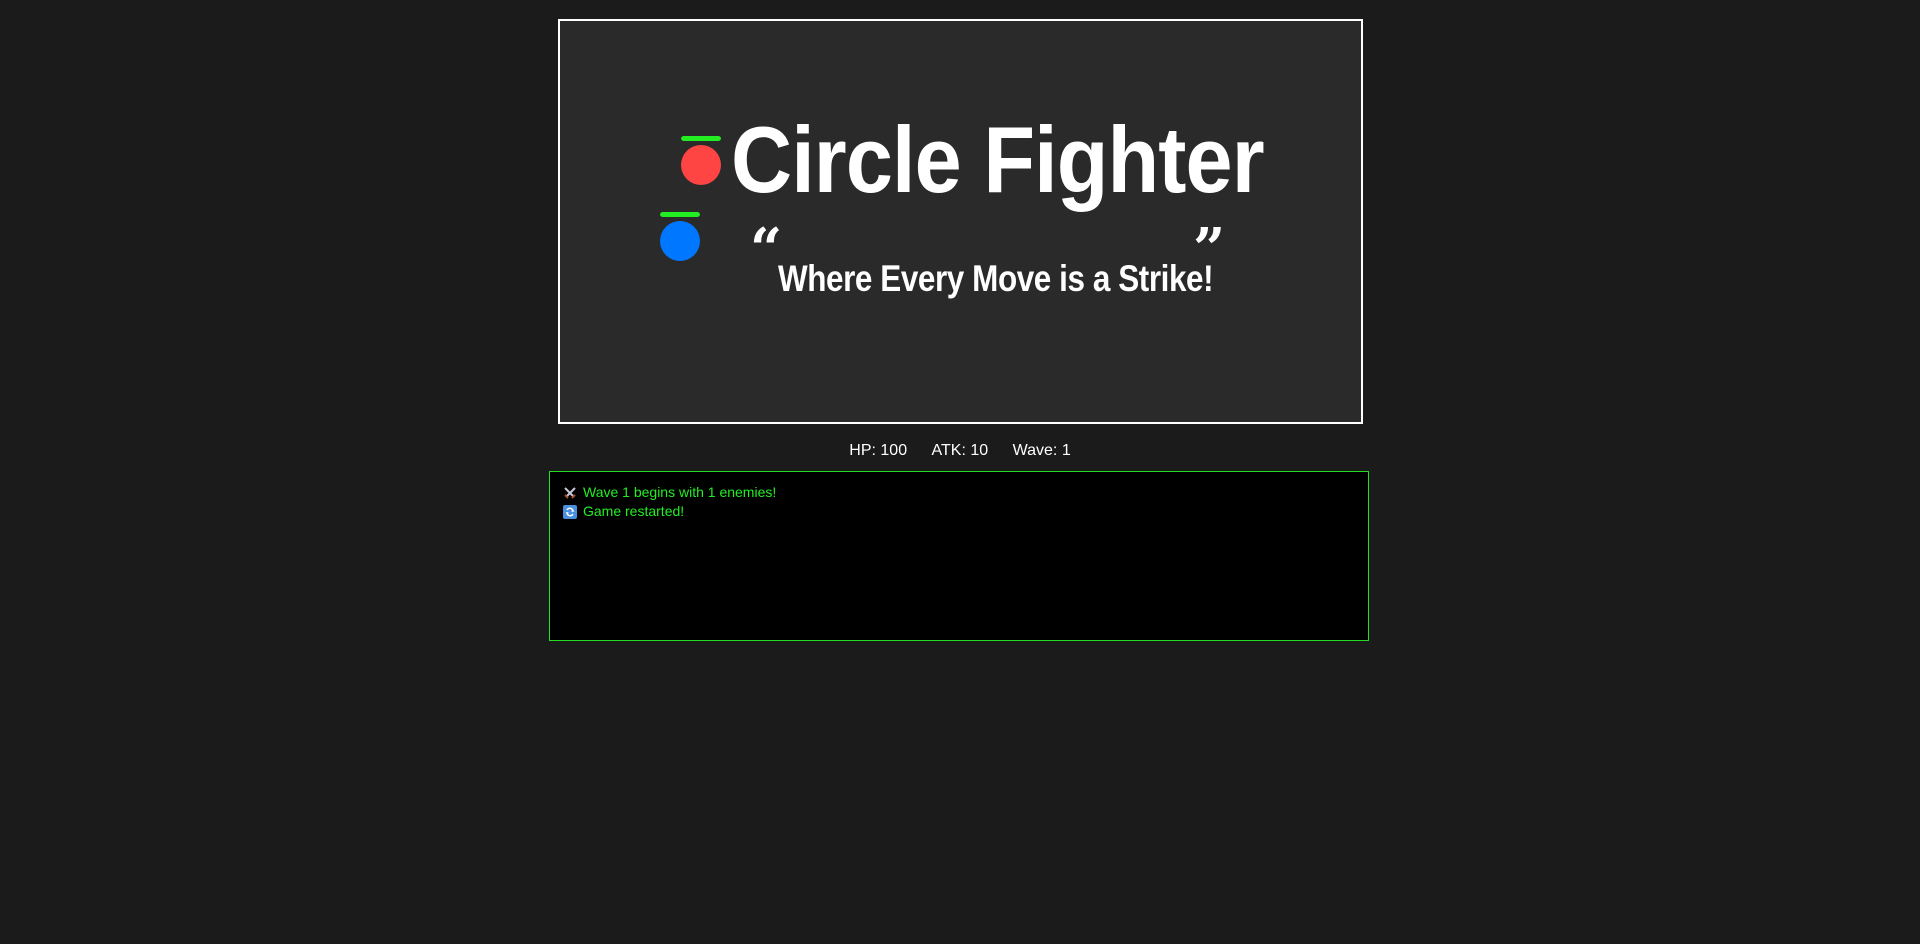 The image size is (1920, 944). I want to click on log-entry: Wave 1 begins with 1 enemies!, so click(959, 492).